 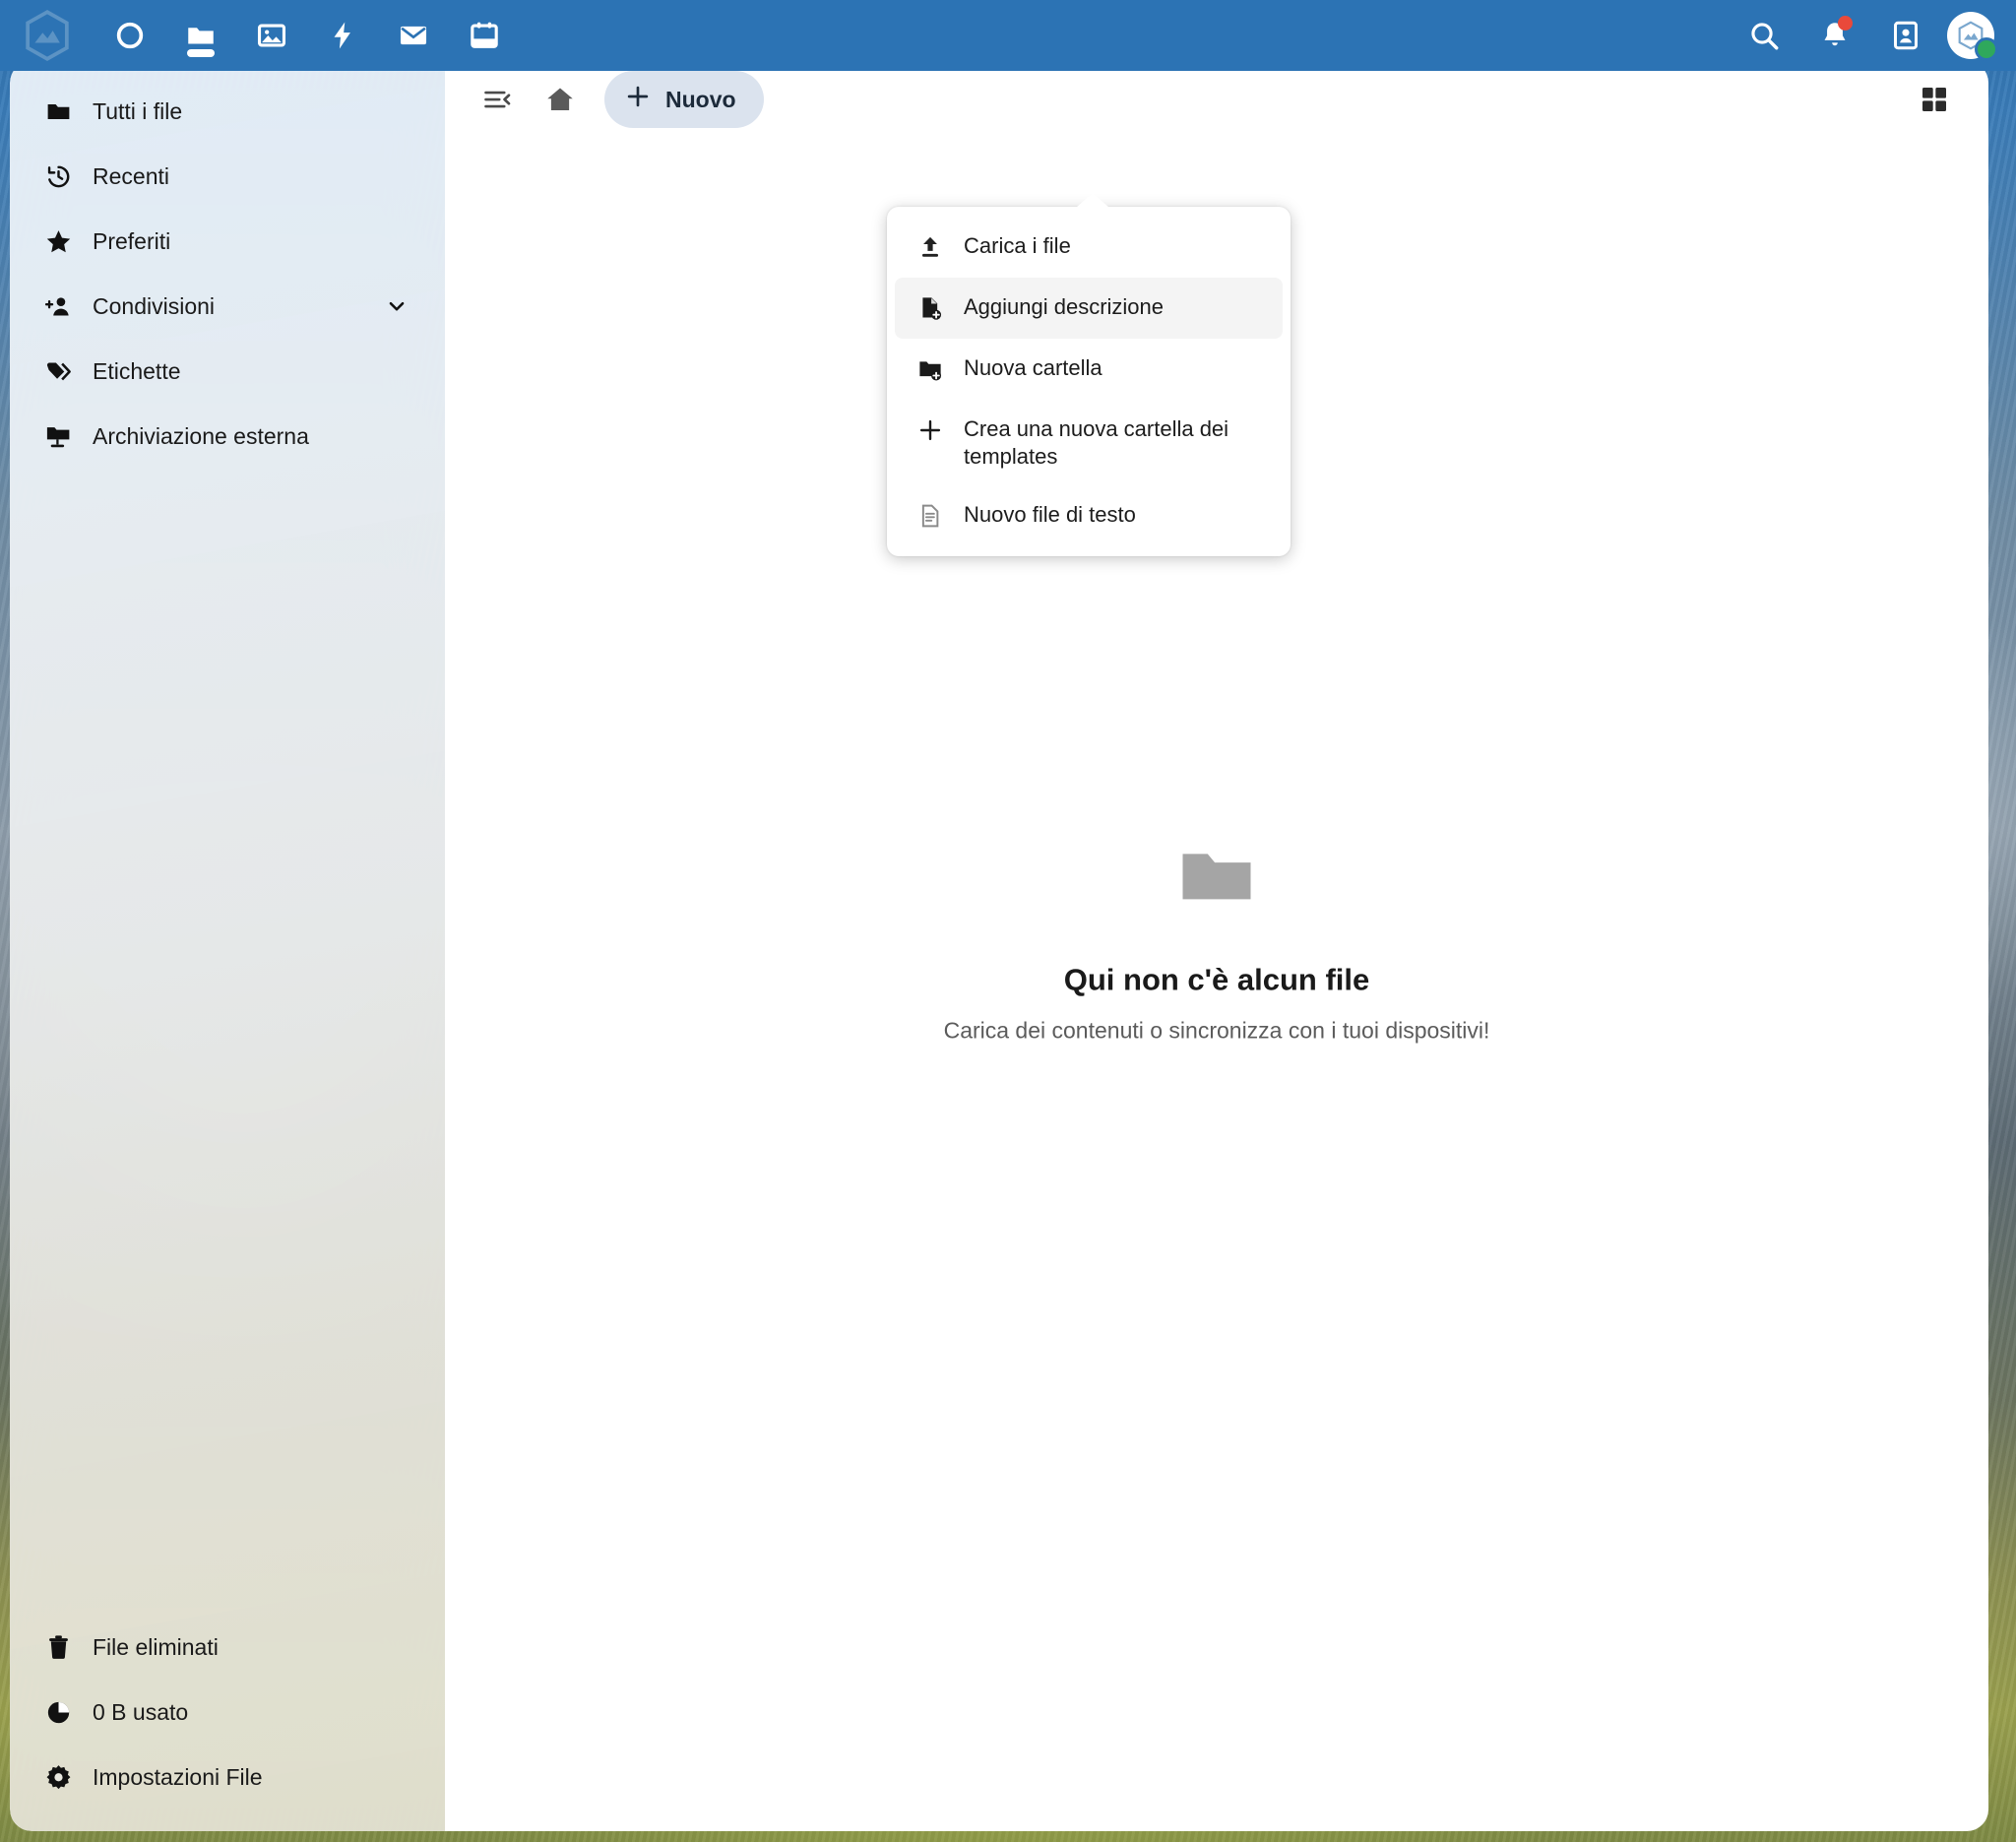 I want to click on history-icon, so click(x=58, y=176).